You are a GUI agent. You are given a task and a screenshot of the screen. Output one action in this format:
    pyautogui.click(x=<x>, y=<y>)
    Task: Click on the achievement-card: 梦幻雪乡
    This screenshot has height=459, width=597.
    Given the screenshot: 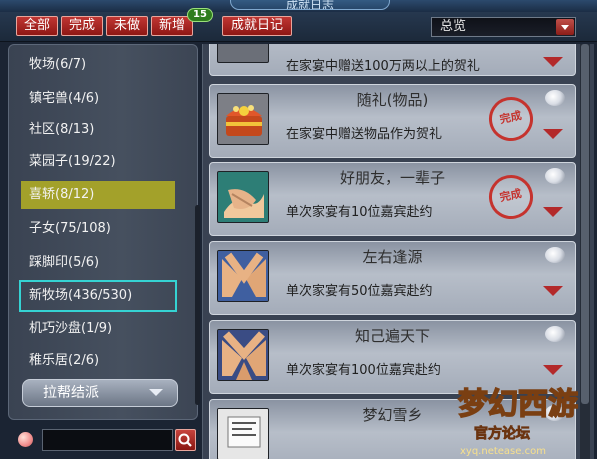 What is the action you would take?
    pyautogui.click(x=392, y=429)
    